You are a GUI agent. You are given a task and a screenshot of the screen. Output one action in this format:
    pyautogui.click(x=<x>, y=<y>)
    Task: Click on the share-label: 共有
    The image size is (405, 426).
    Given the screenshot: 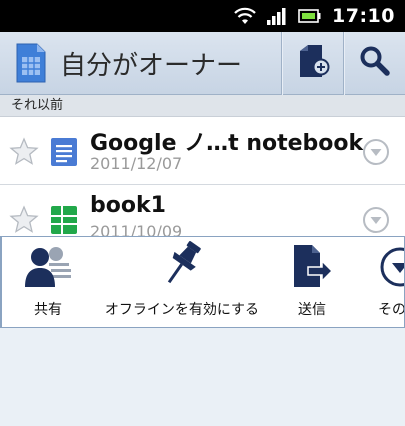 What is the action you would take?
    pyautogui.click(x=48, y=310)
    